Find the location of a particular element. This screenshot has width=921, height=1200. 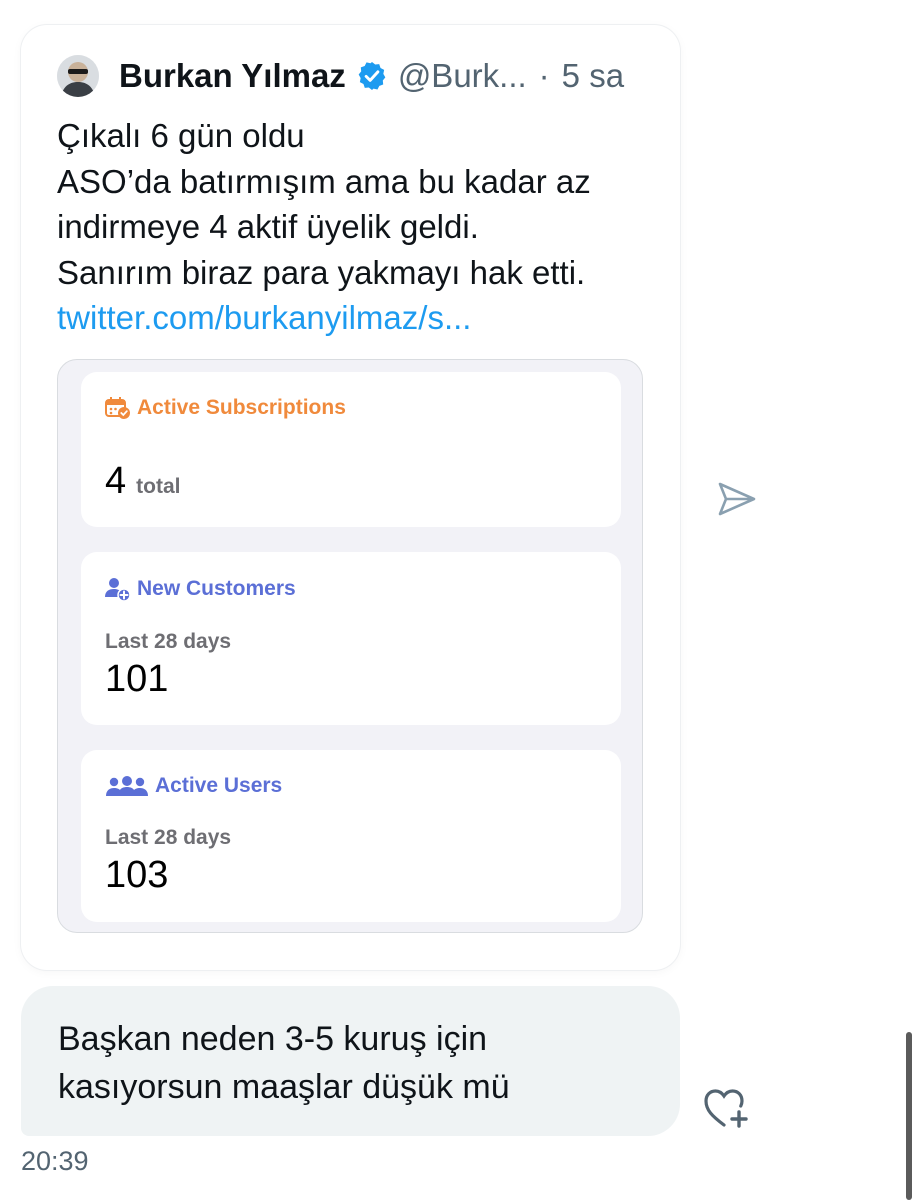

active-users-card: Active Users Last 28 days 103 is located at coordinates (351, 836).